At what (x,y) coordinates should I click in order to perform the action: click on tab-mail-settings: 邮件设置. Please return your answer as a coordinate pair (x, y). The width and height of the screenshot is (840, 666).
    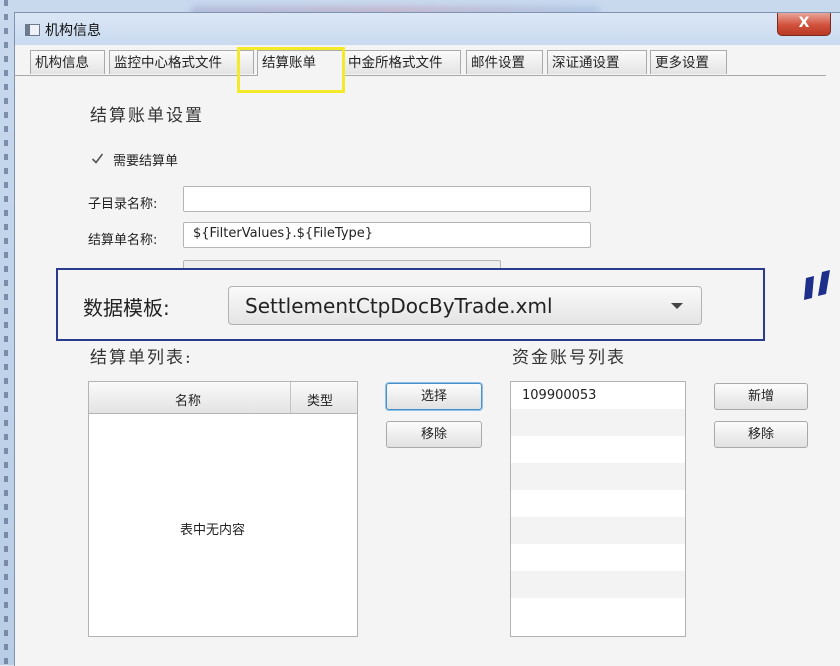
    Looking at the image, I should click on (504, 62).